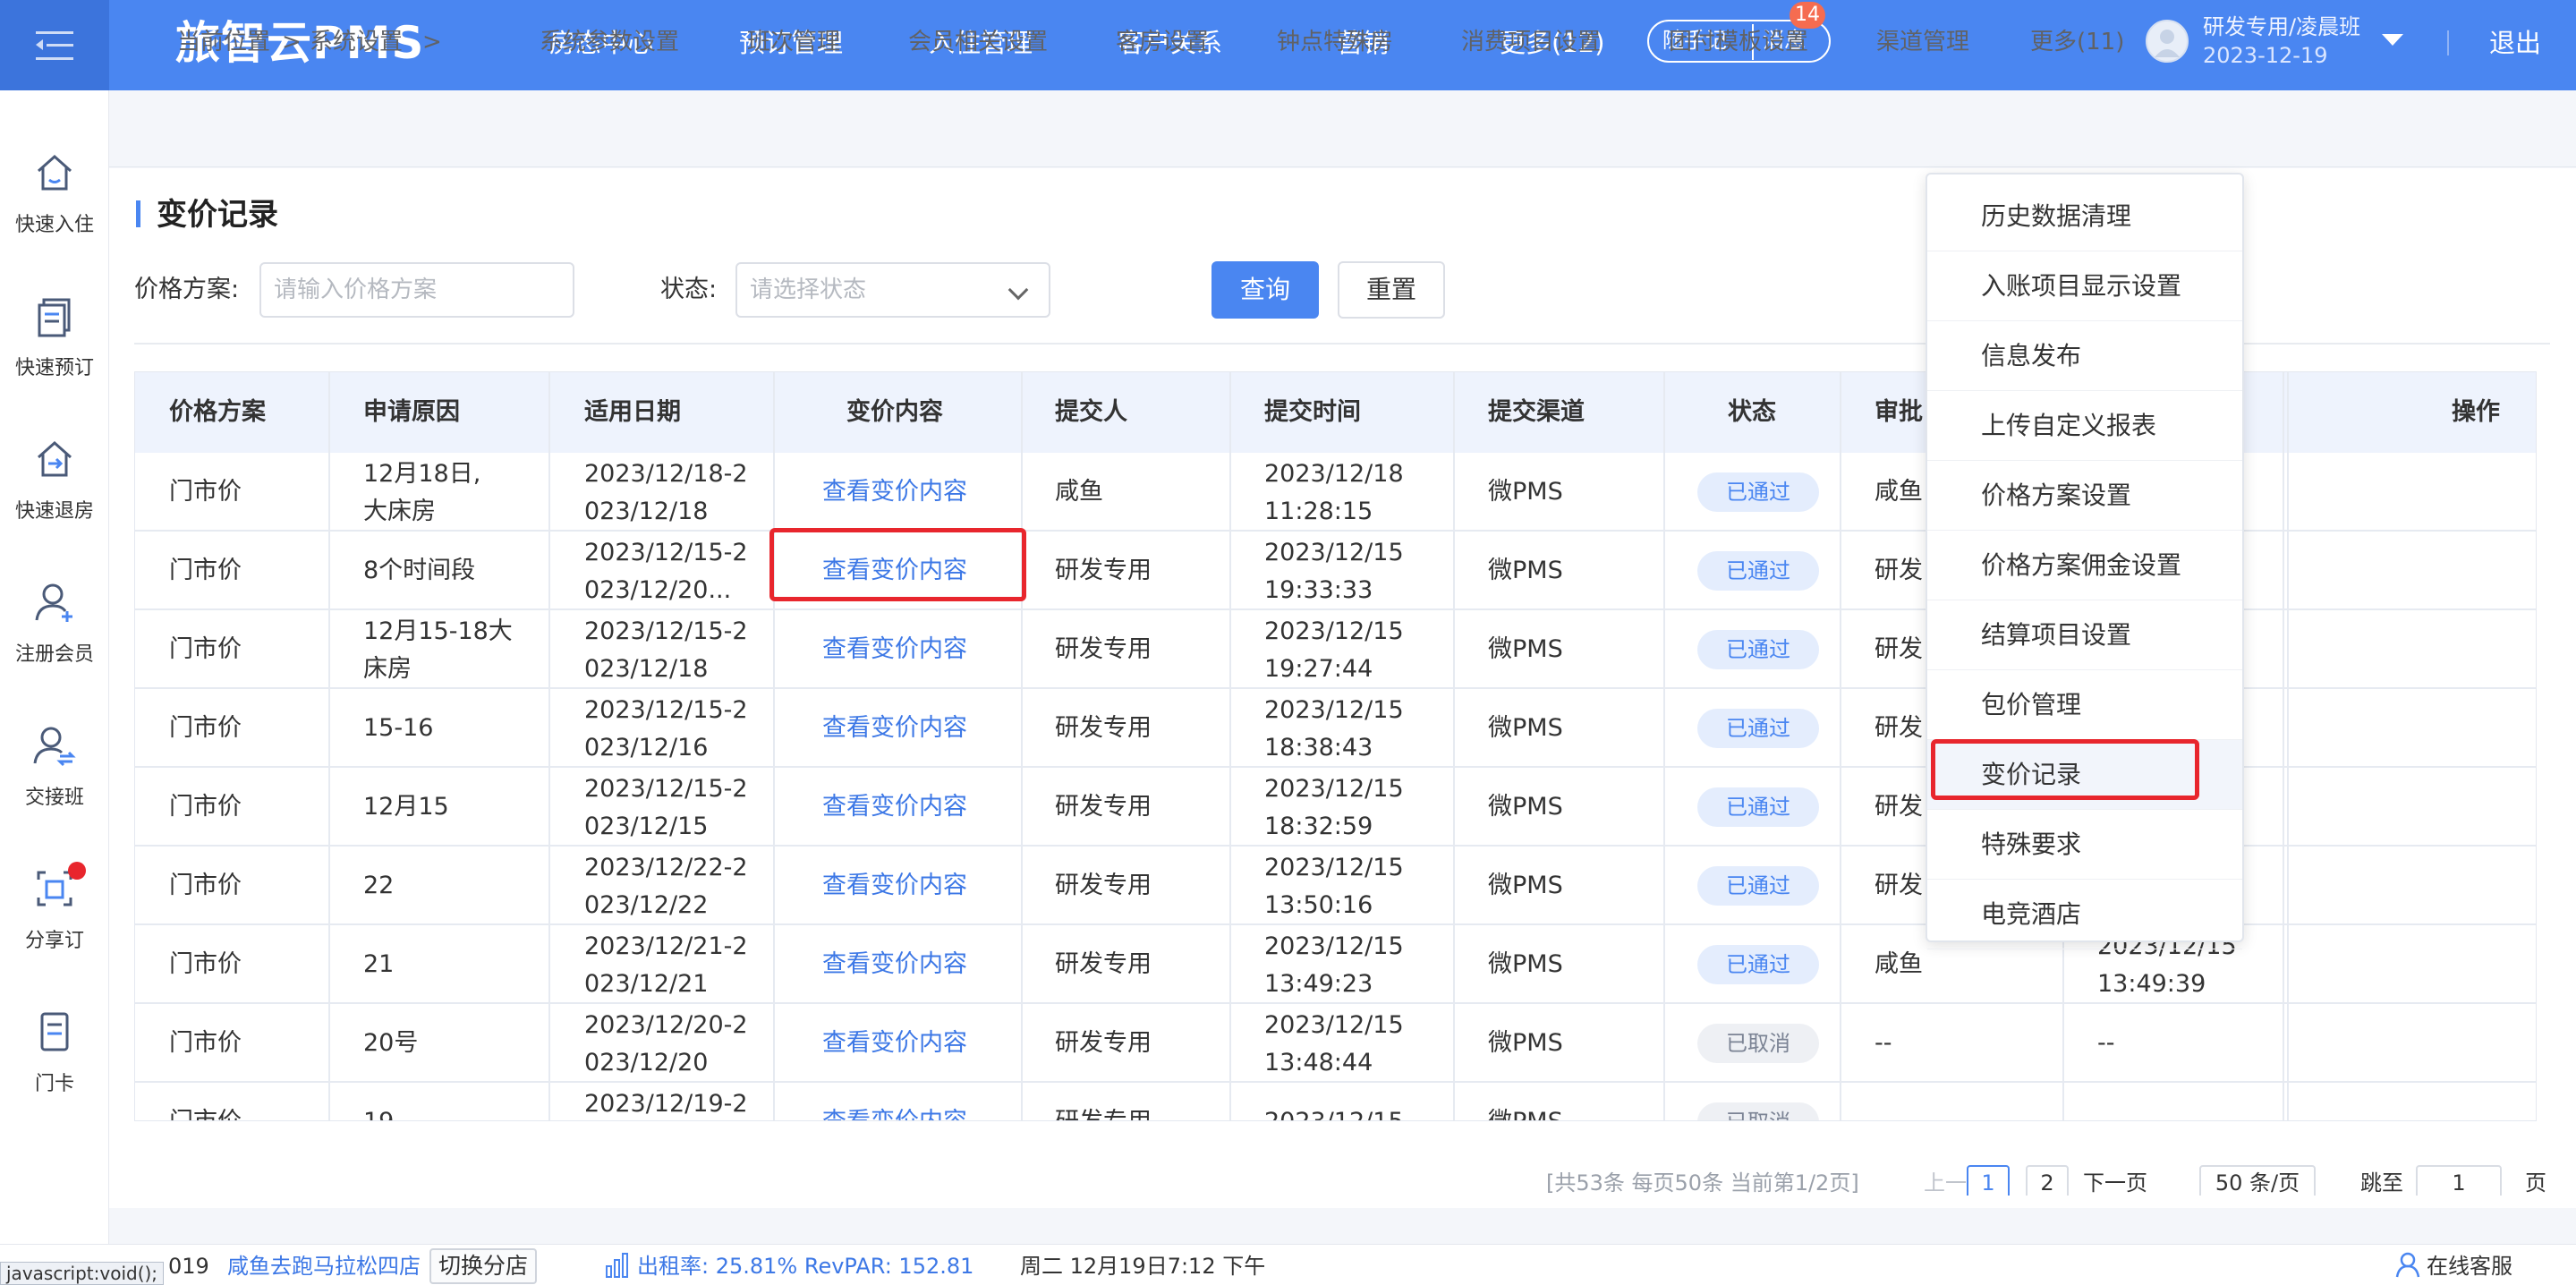 The width and height of the screenshot is (2576, 1285). I want to click on logout-button: 退出, so click(2515, 43).